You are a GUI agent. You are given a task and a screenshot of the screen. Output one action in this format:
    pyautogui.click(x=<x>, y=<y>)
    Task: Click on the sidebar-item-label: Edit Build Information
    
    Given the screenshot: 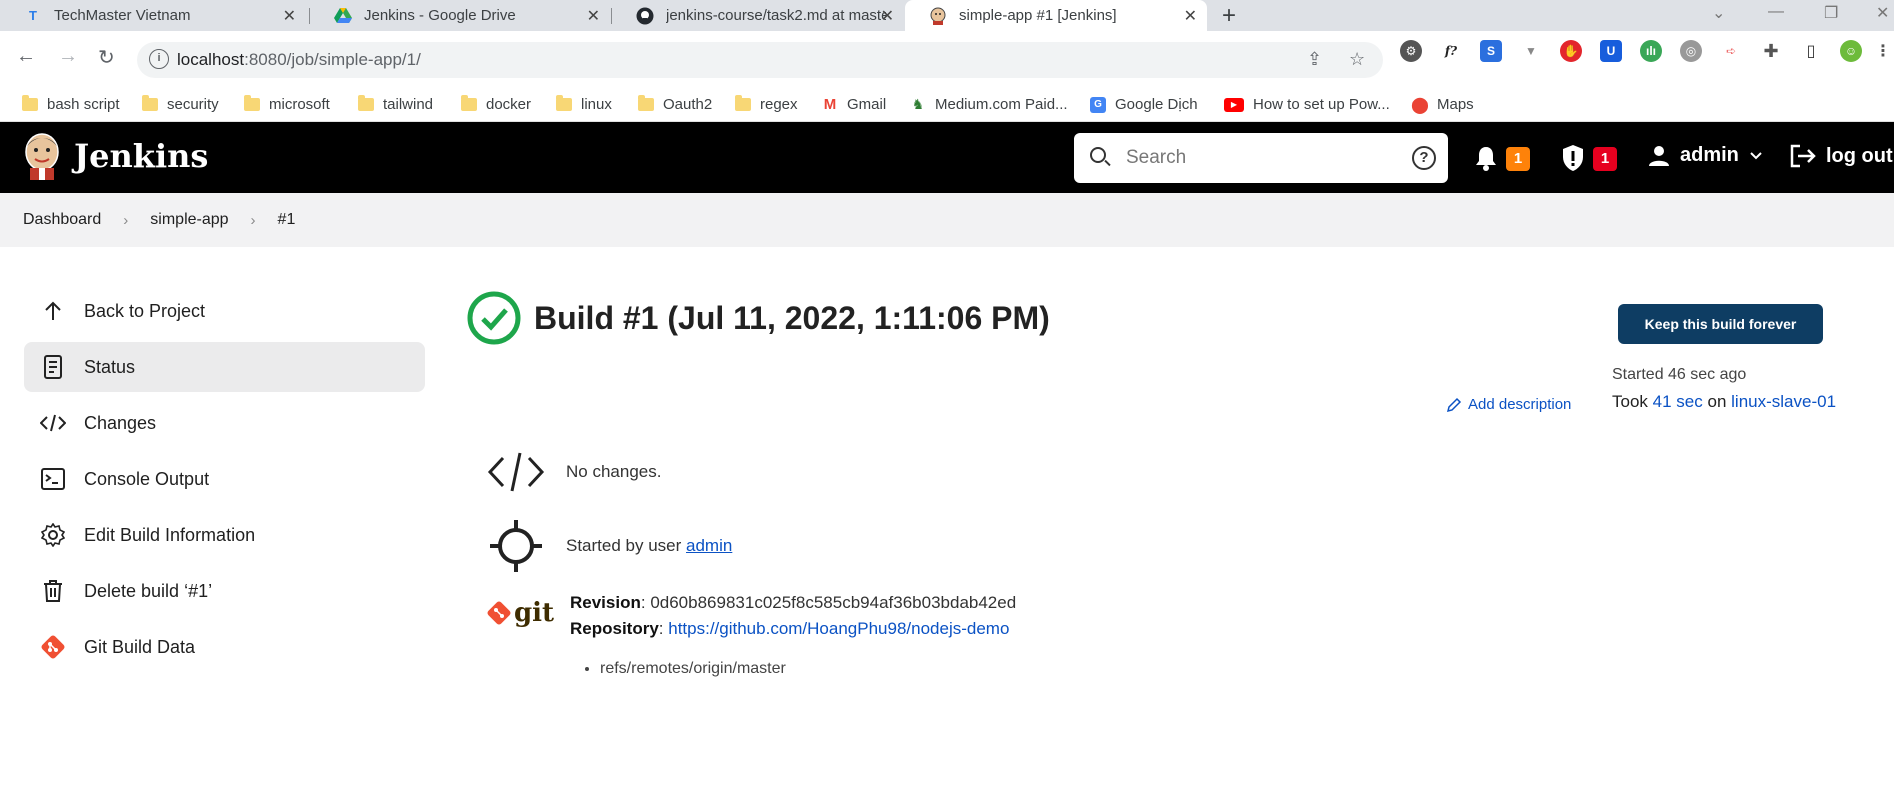 What is the action you would take?
    pyautogui.click(x=170, y=534)
    